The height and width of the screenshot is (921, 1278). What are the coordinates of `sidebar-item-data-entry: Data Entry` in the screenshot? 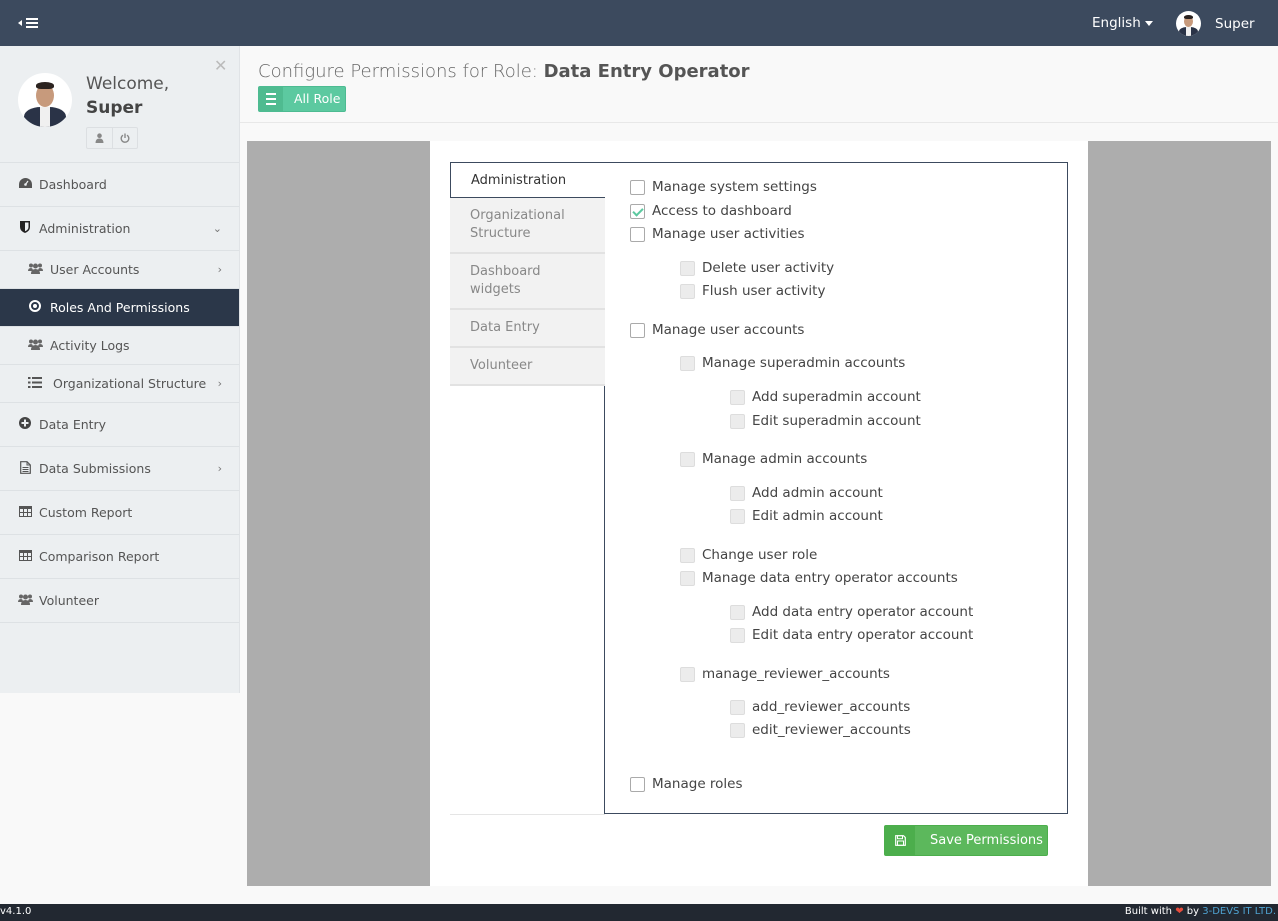 It's located at (119, 425).